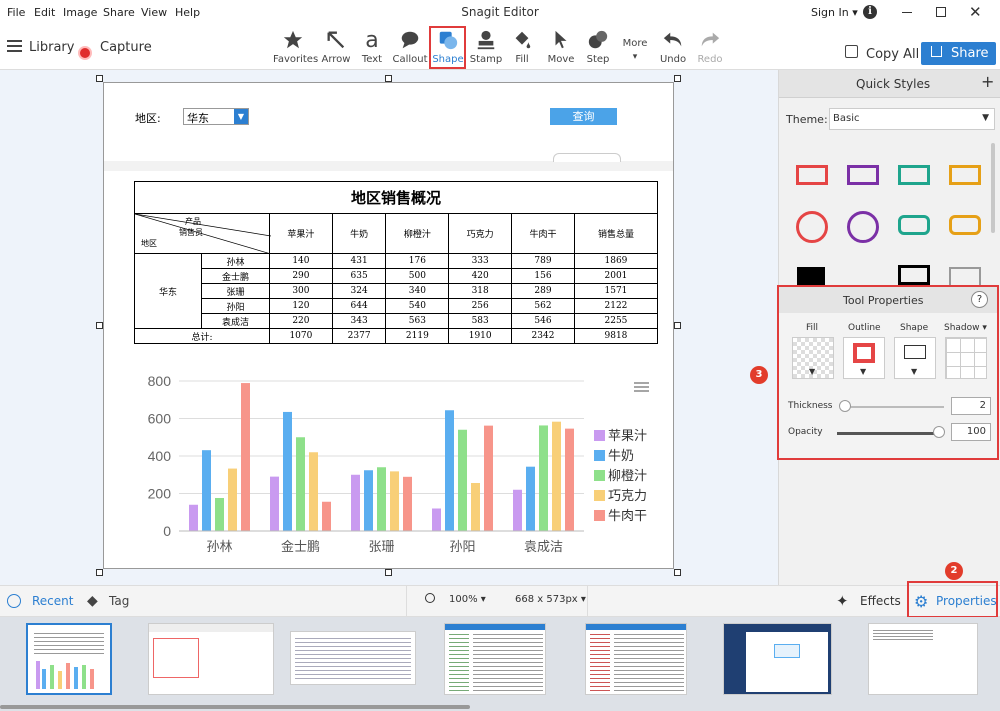  Describe the element at coordinates (971, 432) in the screenshot. I see `opacity-input: 100` at that location.